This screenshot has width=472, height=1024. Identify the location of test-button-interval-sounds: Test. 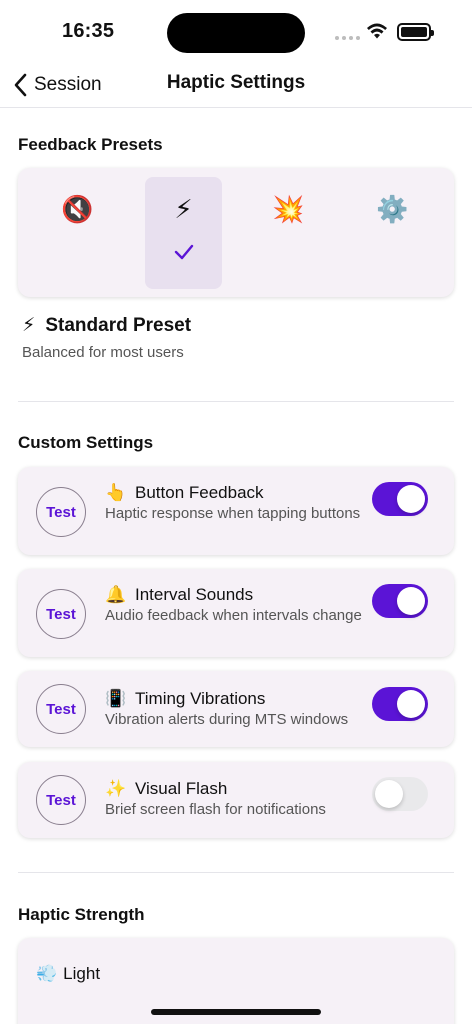
(61, 614).